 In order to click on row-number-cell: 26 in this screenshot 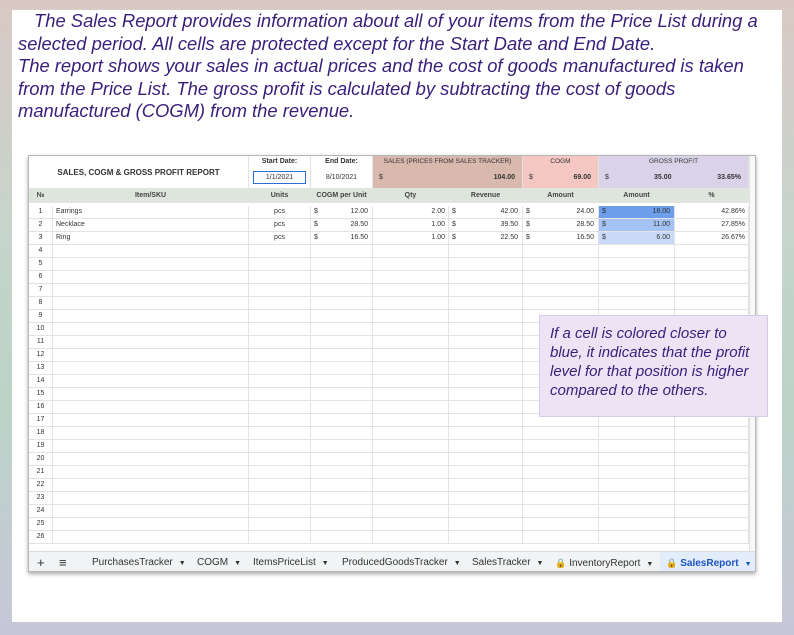, I will do `click(41, 537)`.